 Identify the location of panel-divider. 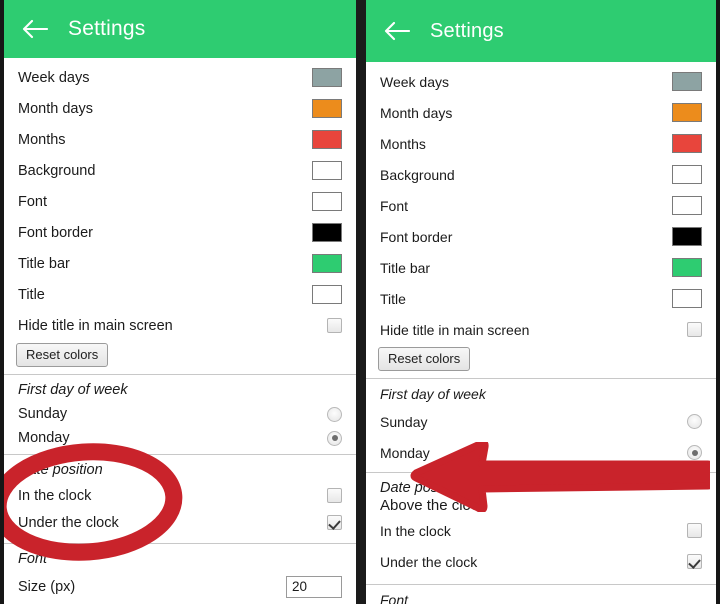
(361, 302).